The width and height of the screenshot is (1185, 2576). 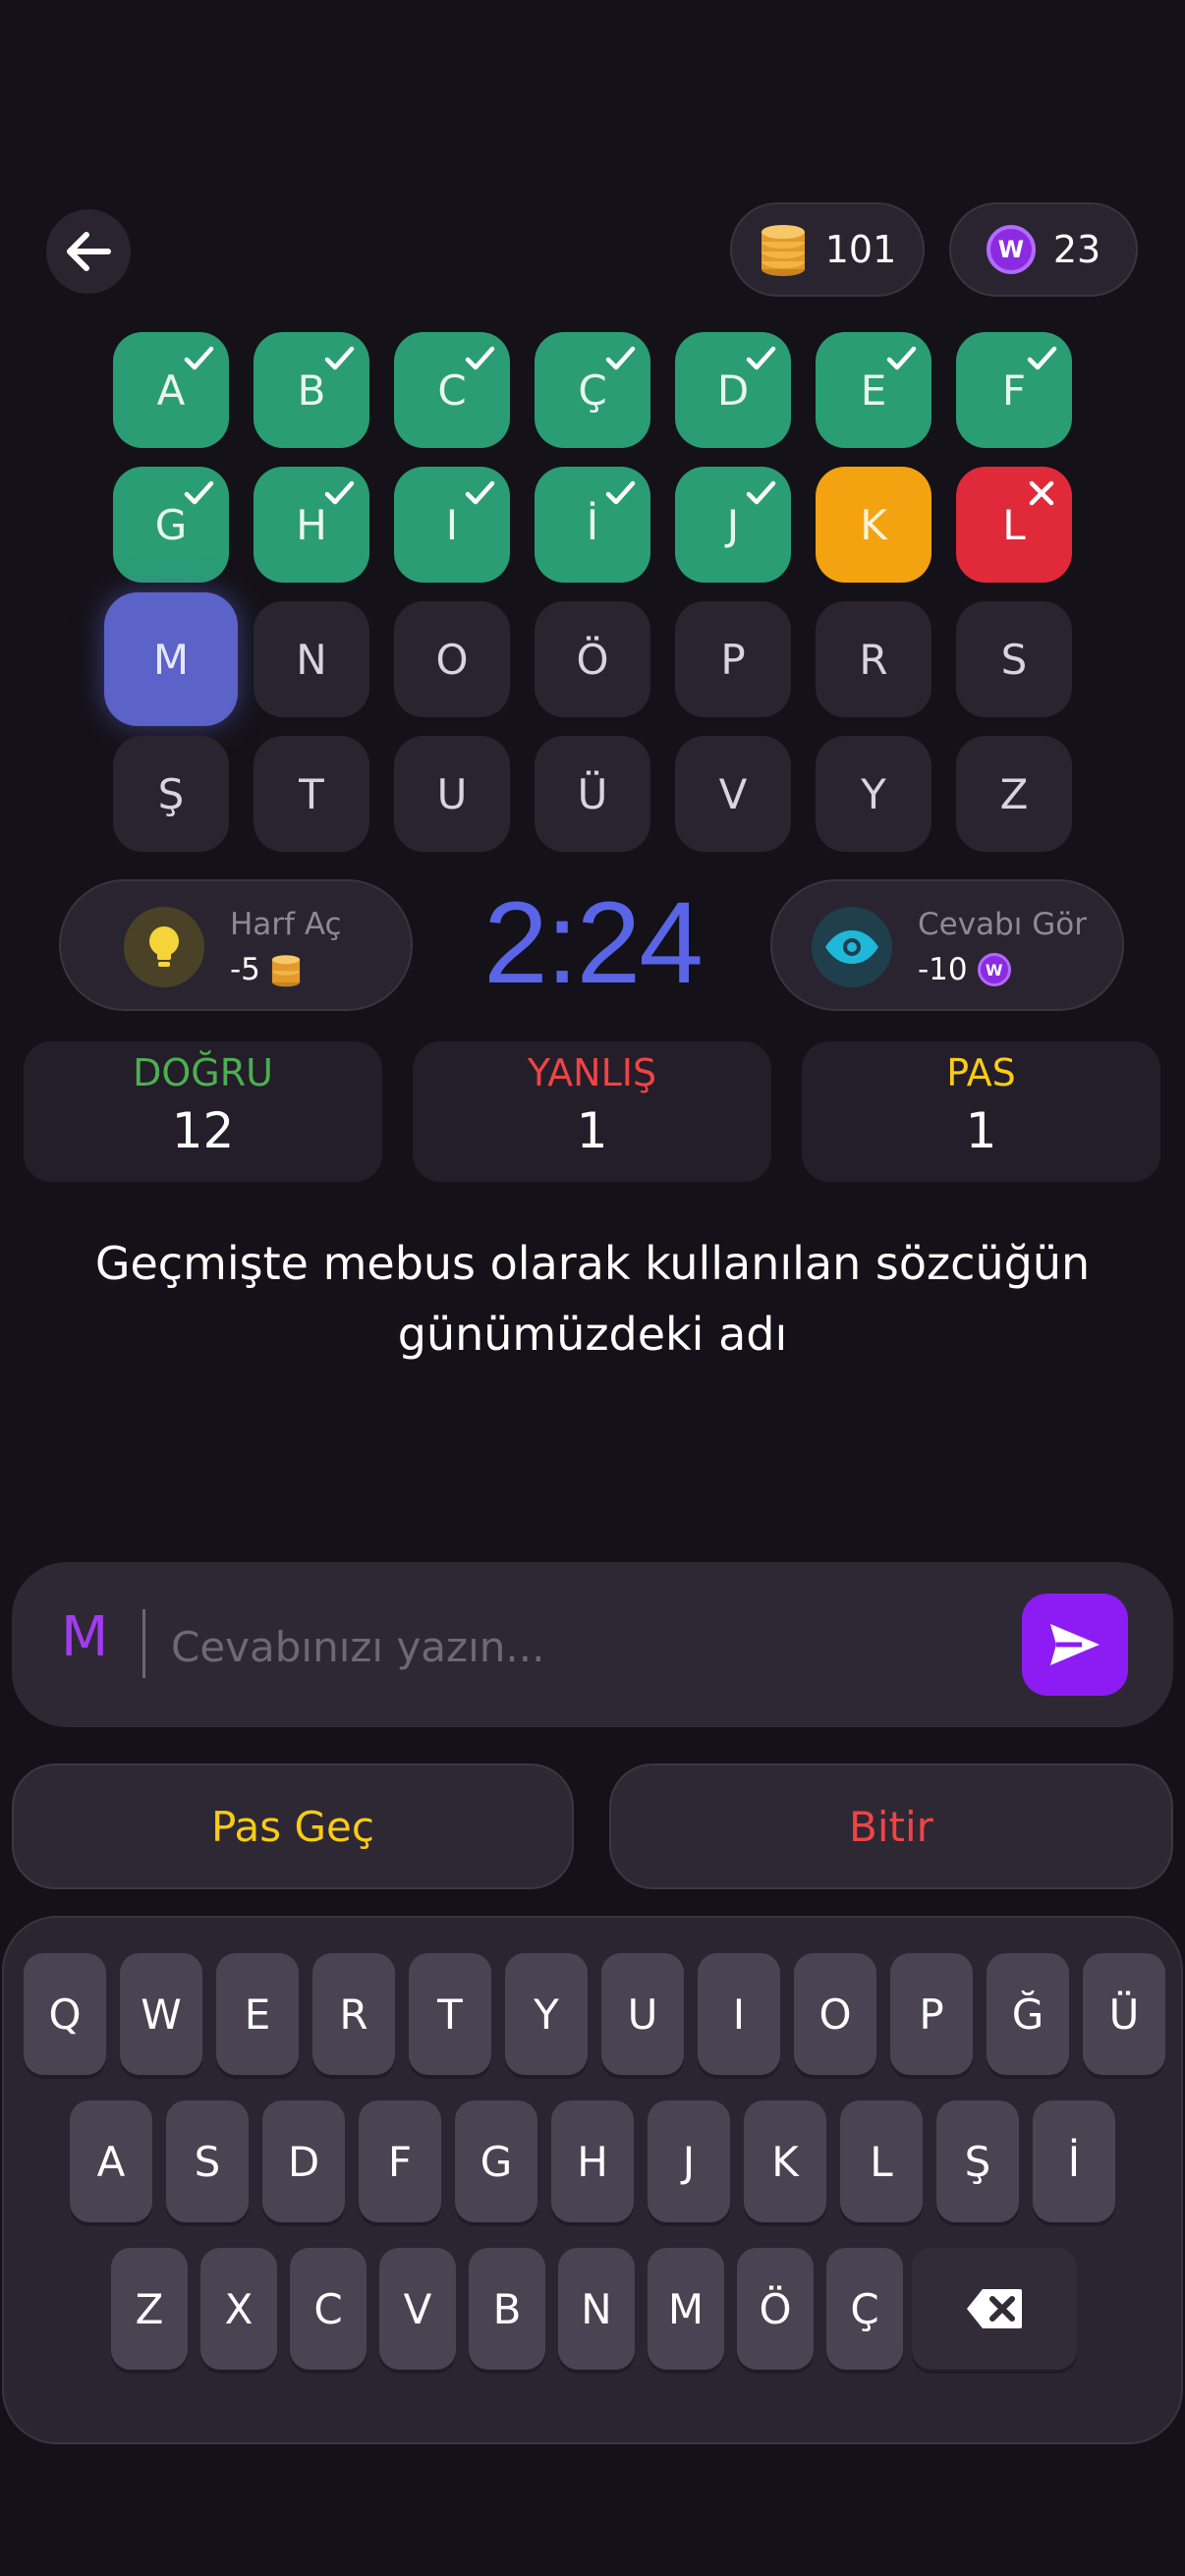 I want to click on keyboard-key-label: K, so click(x=785, y=2161).